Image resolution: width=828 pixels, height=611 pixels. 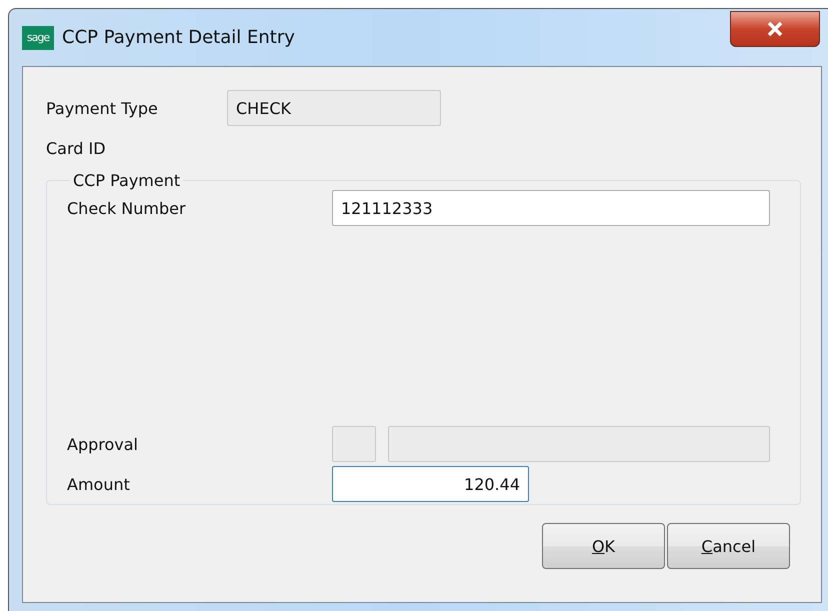 I want to click on close-icon, so click(x=775, y=29).